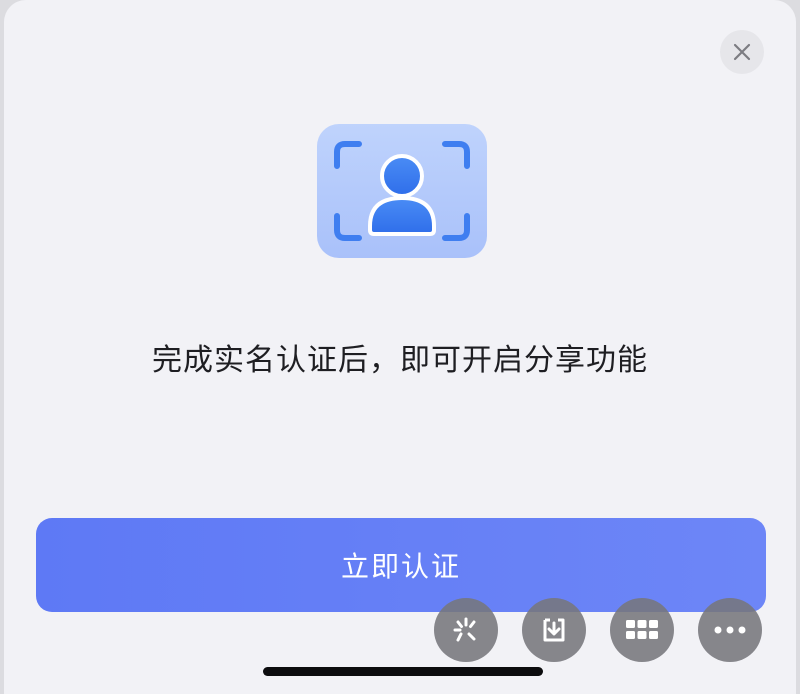 Image resolution: width=800 pixels, height=694 pixels. I want to click on verification-message: 完成实名认证后，即可开启分享功能, so click(400, 360).